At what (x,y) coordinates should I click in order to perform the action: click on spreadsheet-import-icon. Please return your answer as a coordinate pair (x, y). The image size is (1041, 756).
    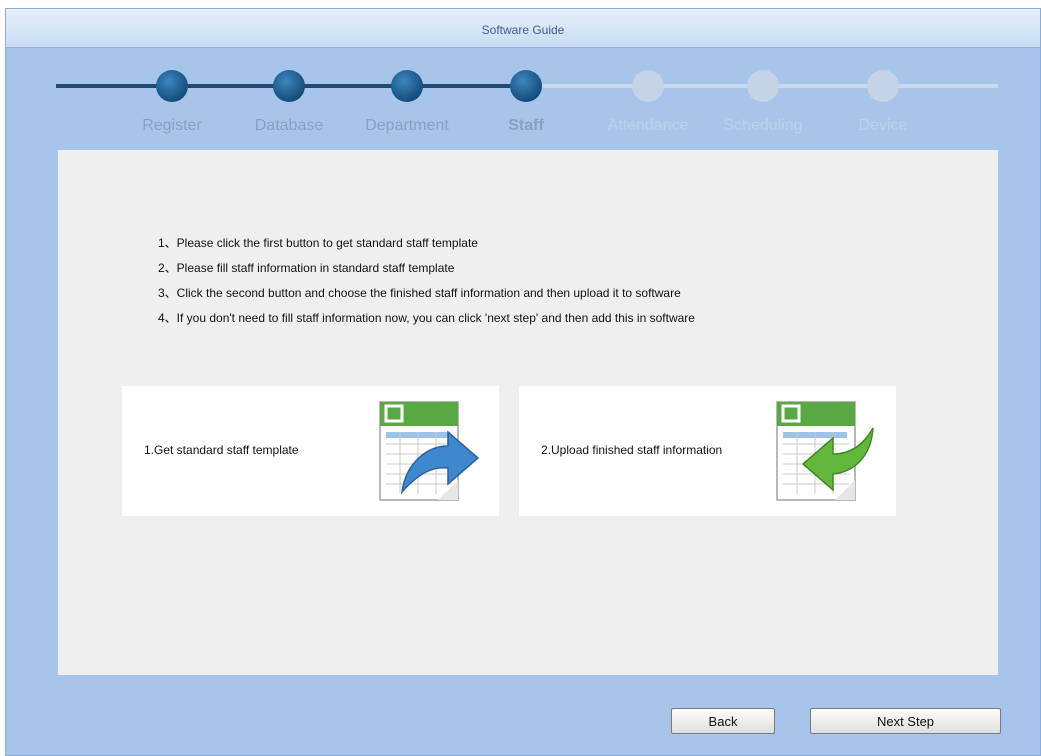
    Looking at the image, I should click on (825, 451).